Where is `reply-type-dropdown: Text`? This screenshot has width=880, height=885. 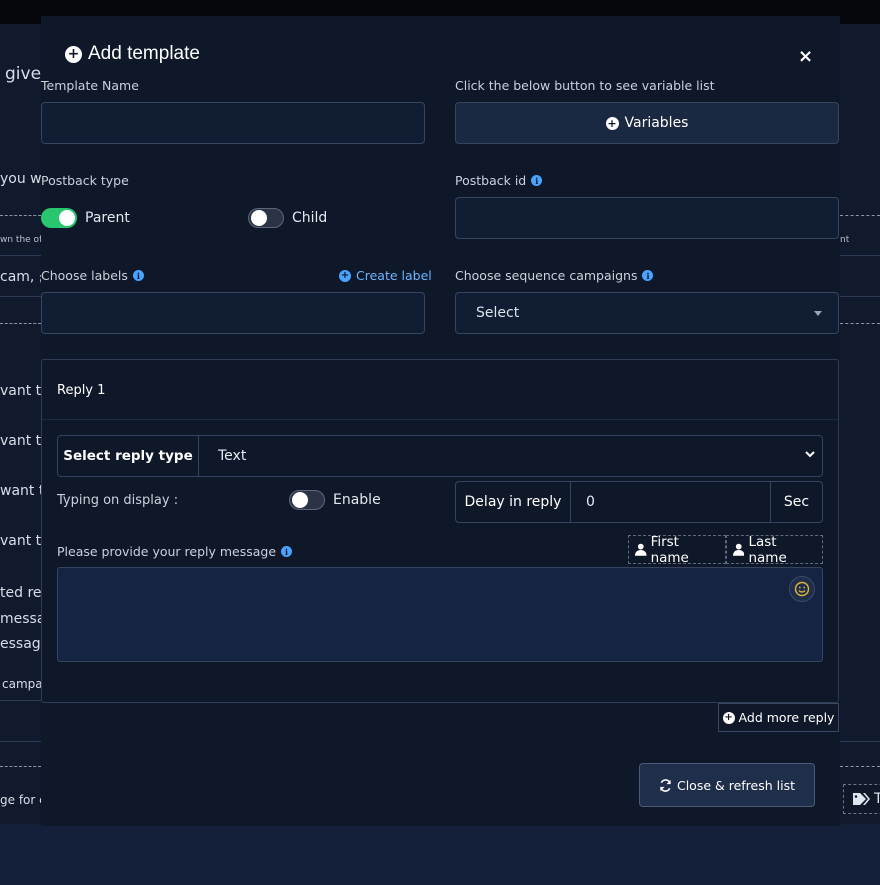 reply-type-dropdown: Text is located at coordinates (510, 456).